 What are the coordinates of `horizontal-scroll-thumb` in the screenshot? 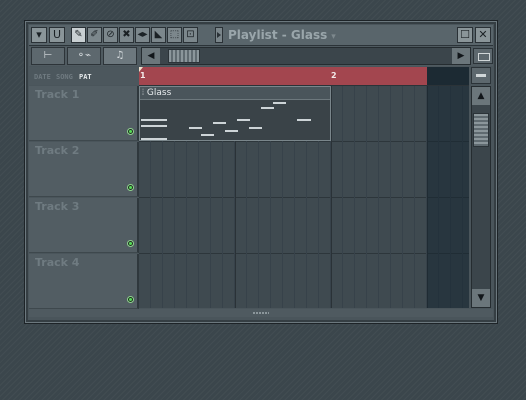 It's located at (184, 56).